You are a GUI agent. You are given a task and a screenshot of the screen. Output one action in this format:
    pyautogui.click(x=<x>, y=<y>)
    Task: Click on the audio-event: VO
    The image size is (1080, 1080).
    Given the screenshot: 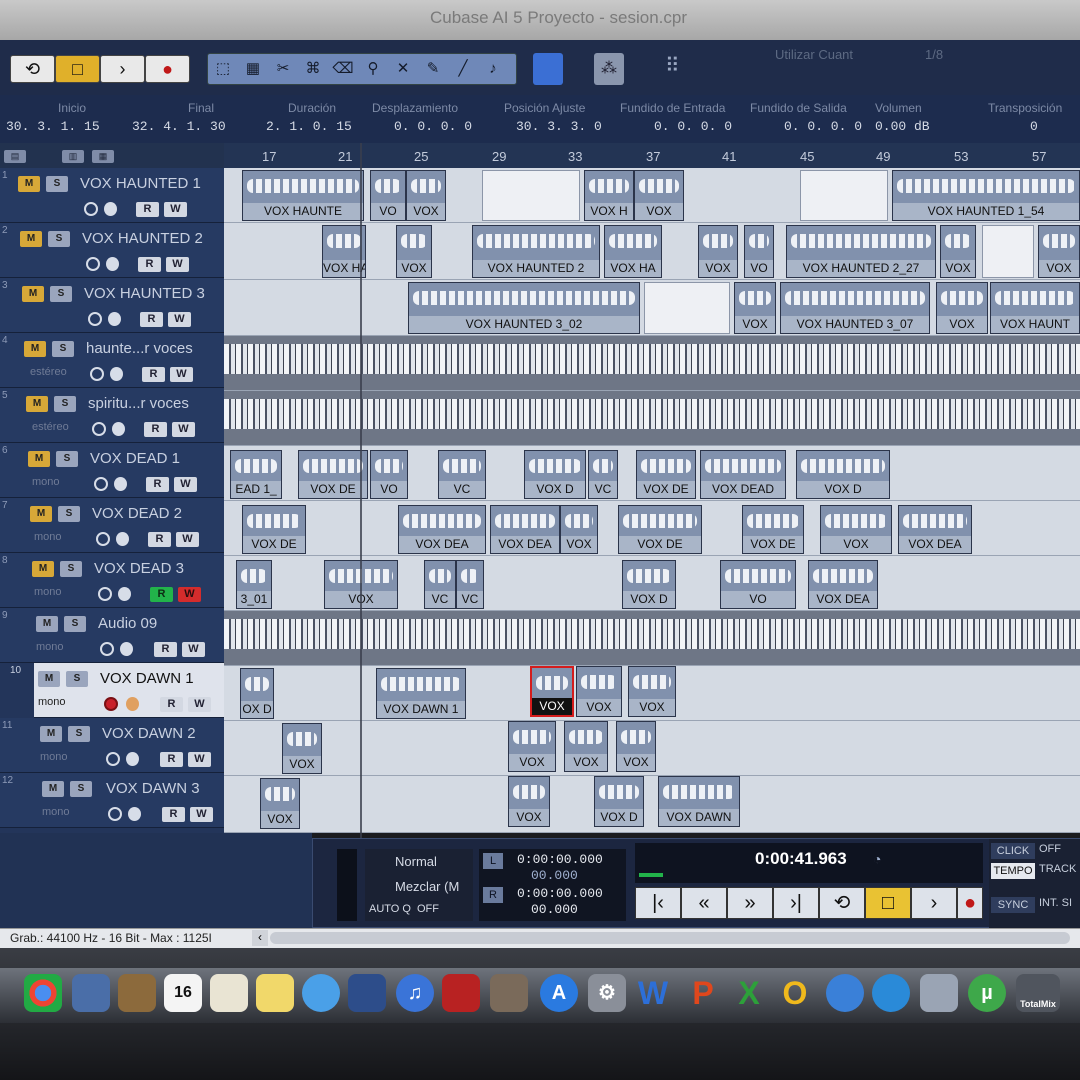 What is the action you would take?
    pyautogui.click(x=759, y=251)
    